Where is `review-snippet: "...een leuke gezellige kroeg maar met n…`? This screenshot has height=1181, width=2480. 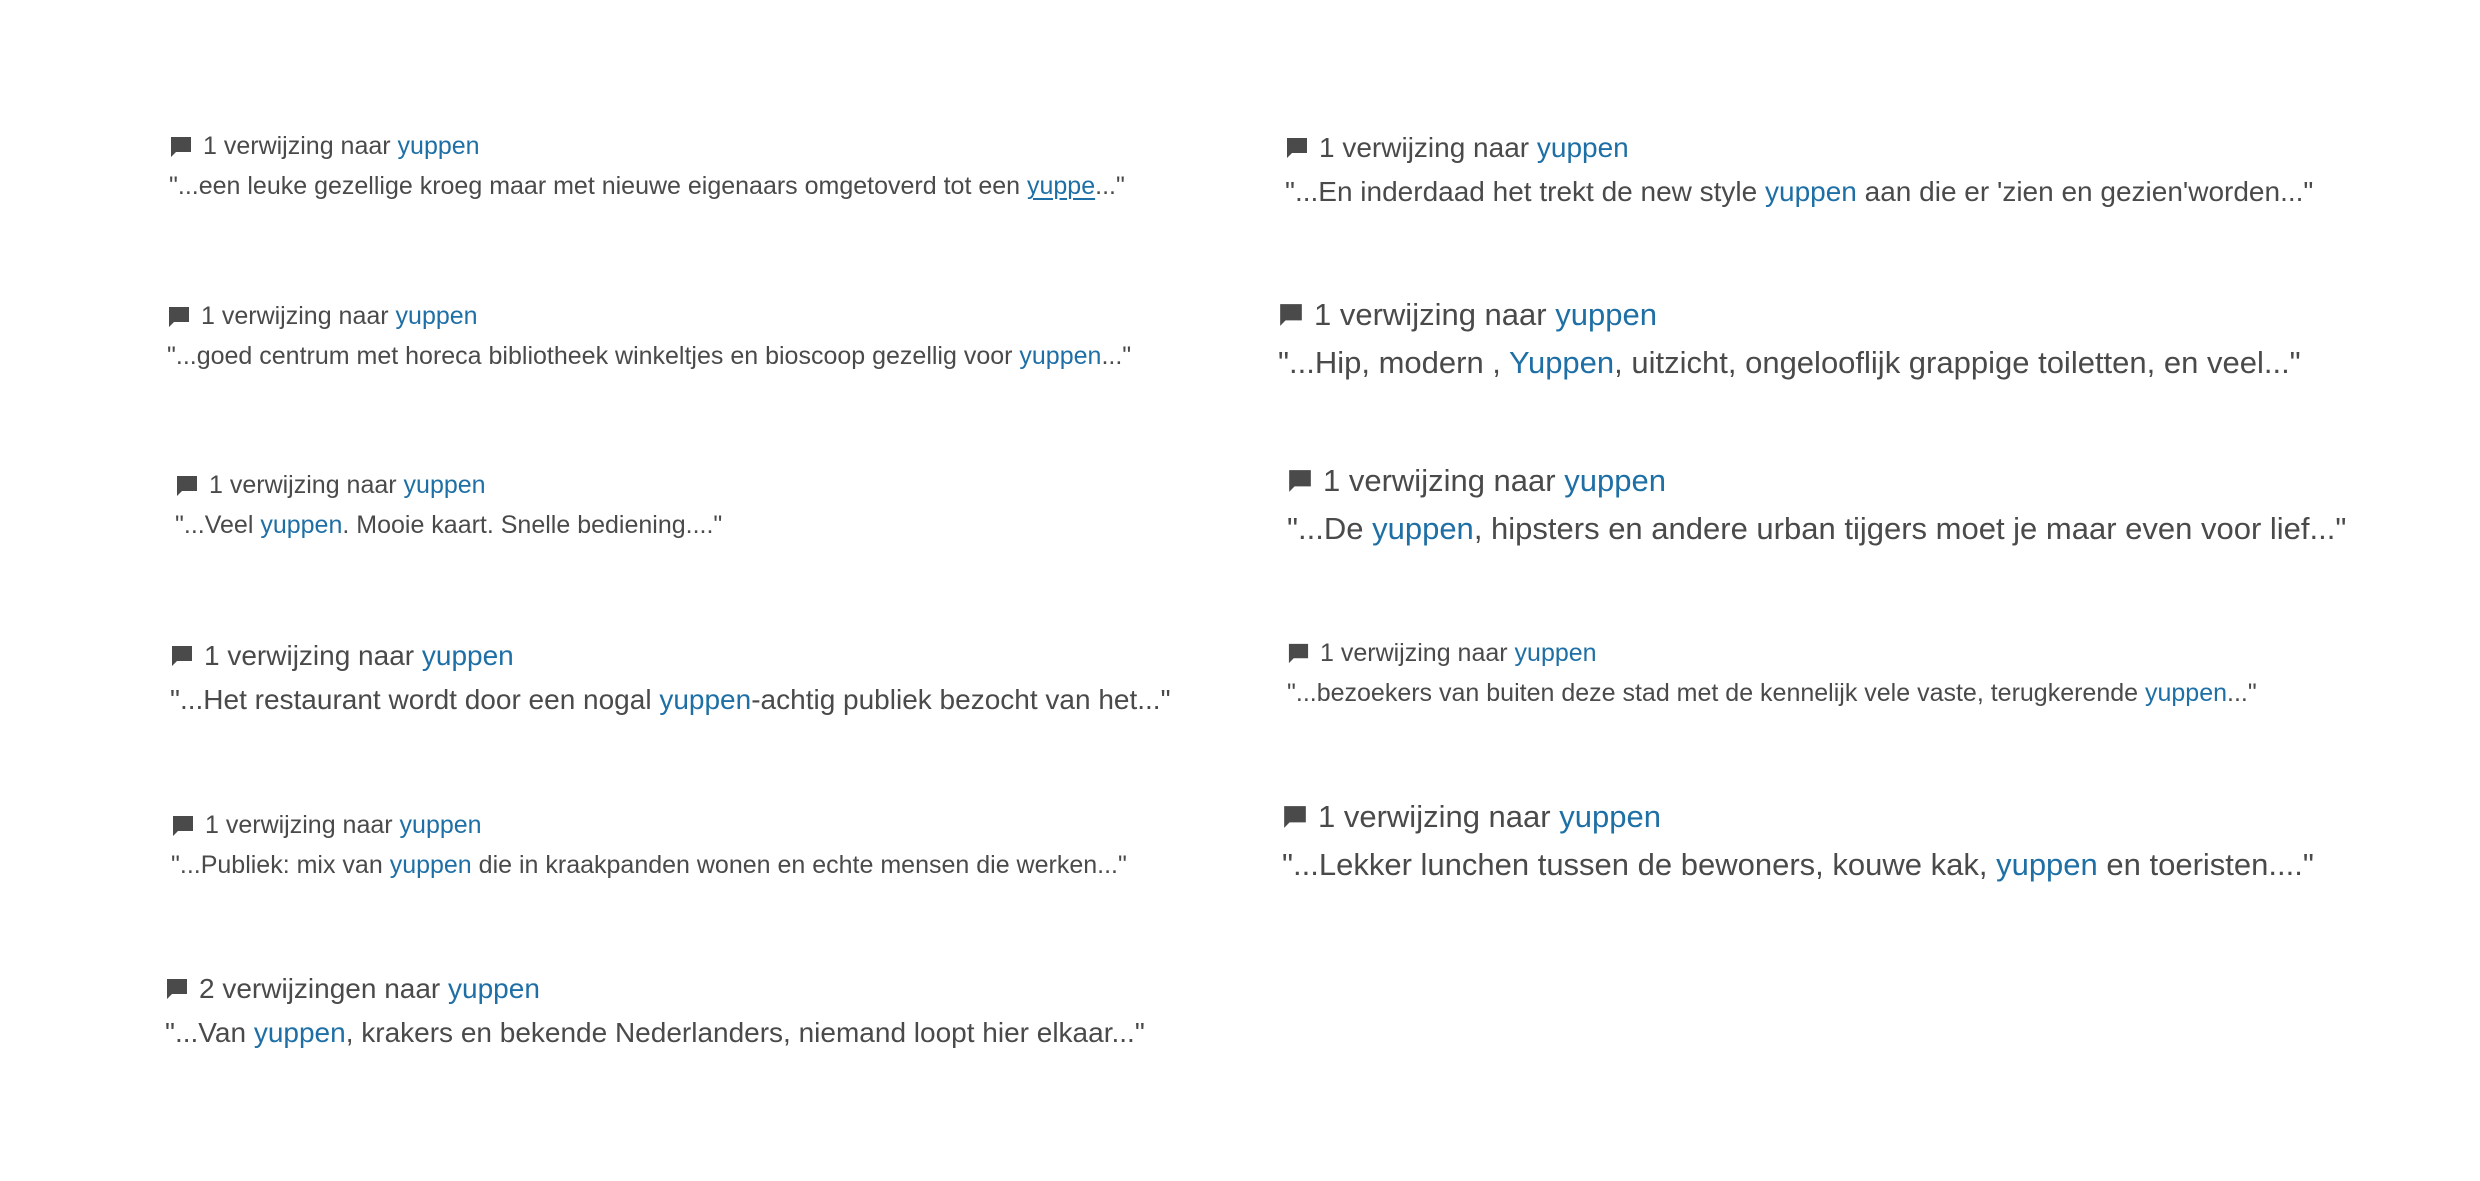
review-snippet: "...een leuke gezellige kroeg maar met n… is located at coordinates (647, 186).